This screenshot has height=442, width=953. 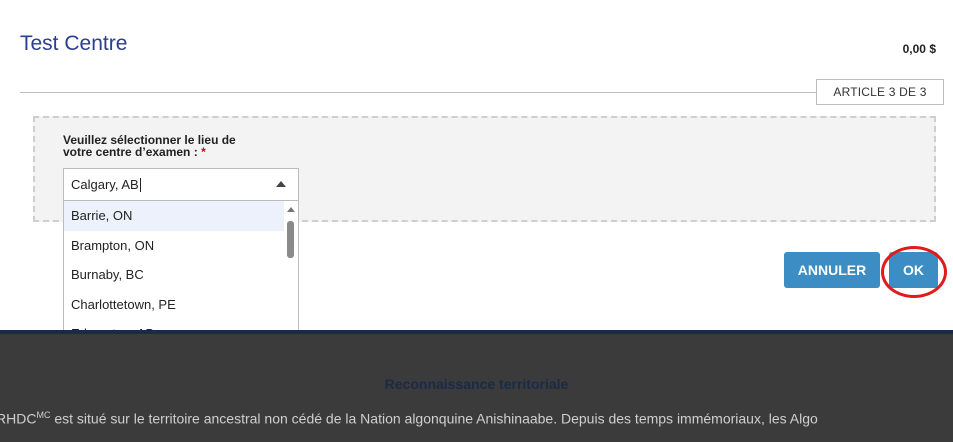 I want to click on cancel-button: ANNULER, so click(x=832, y=270).